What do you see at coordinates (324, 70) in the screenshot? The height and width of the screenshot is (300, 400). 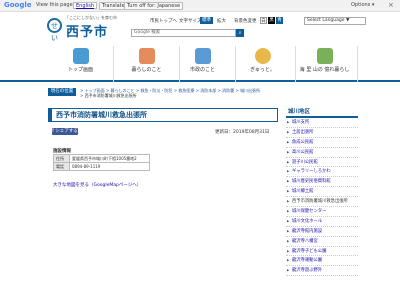 I see `nav-label: 海 里 山の 億れ暮らし` at bounding box center [324, 70].